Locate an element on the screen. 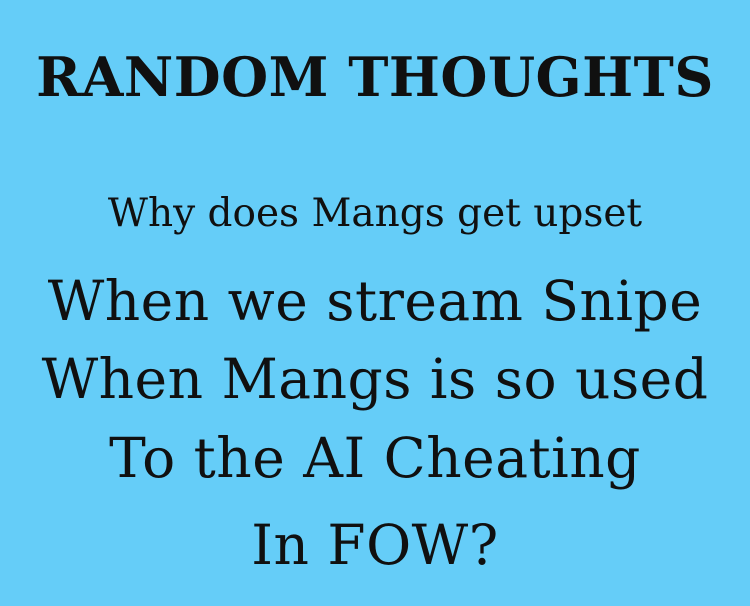  question-line-2: When Mangs is so used is located at coordinates (375, 379).